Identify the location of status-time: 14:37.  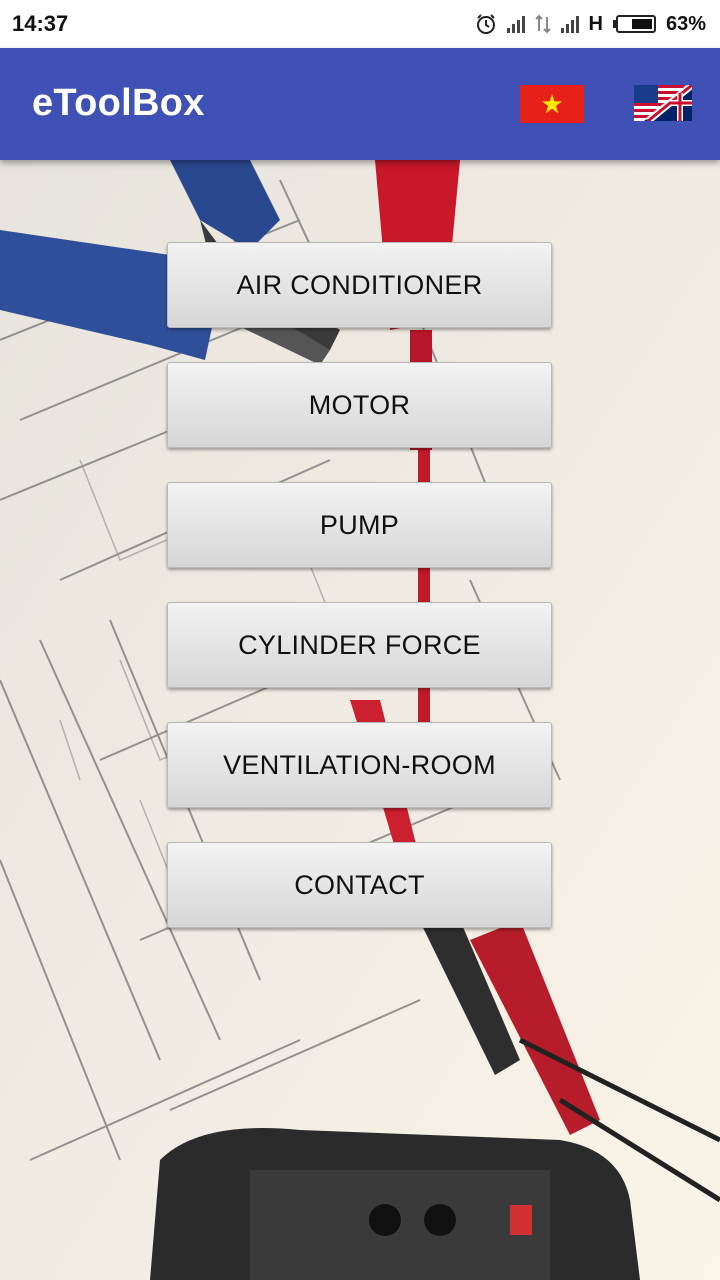
(40, 23).